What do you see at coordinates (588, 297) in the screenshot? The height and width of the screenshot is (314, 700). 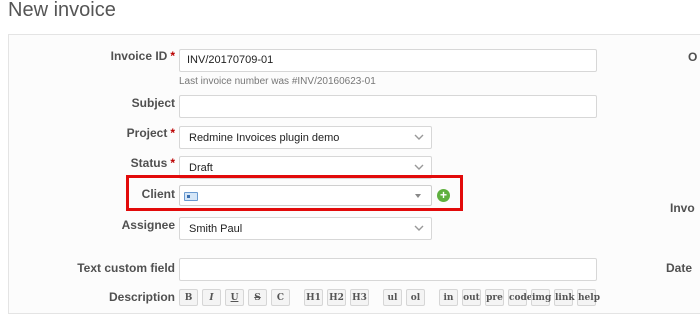 I see `help-button: help` at bounding box center [588, 297].